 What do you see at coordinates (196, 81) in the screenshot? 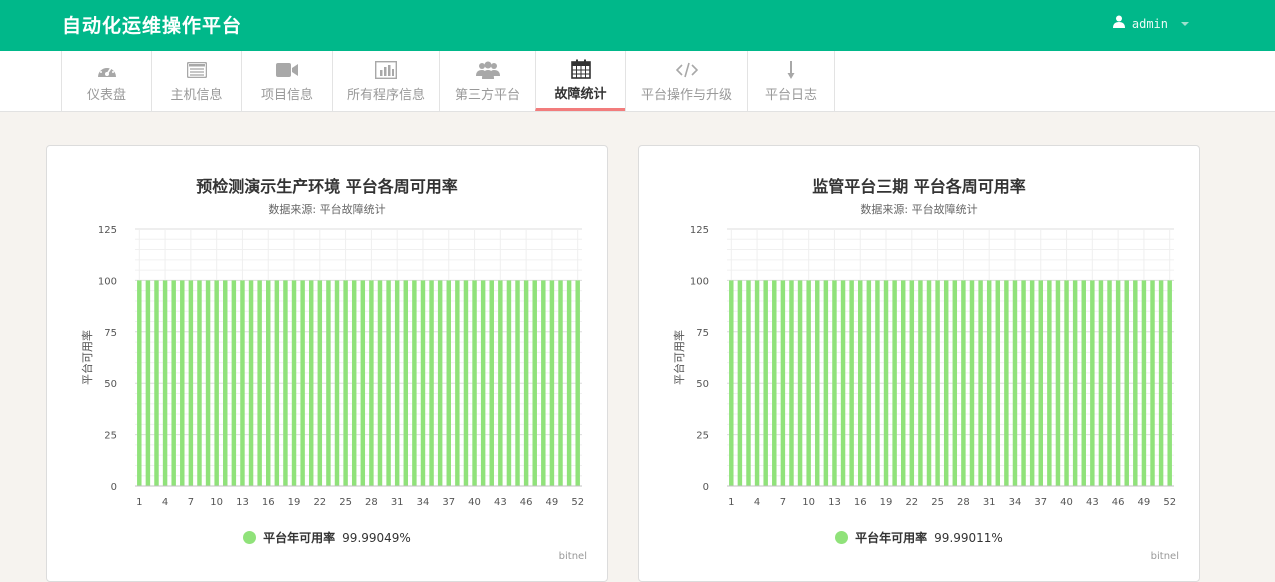
I see `tab-host-info: 主机信息` at bounding box center [196, 81].